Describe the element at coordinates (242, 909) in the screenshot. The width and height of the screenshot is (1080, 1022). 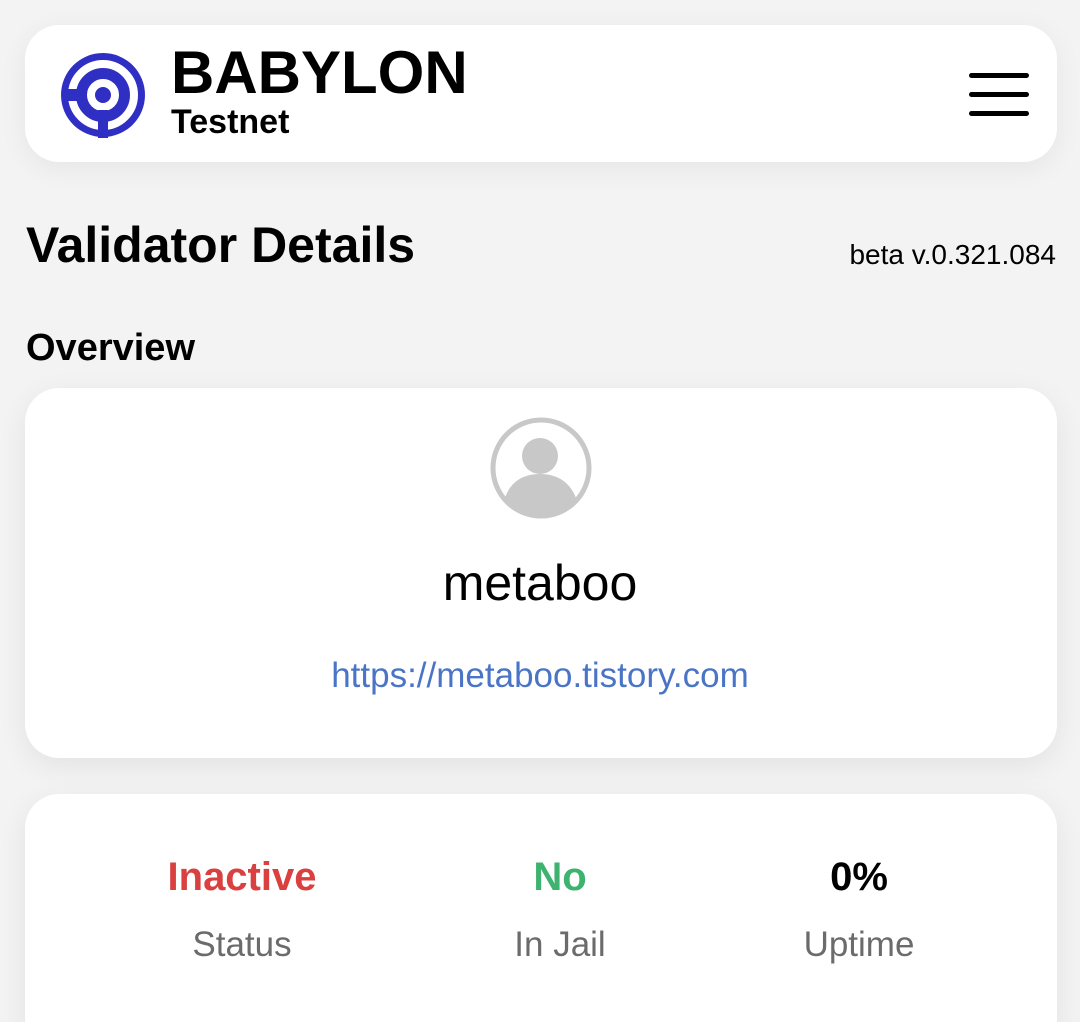
I see `stat-status: Inactive Status` at that location.